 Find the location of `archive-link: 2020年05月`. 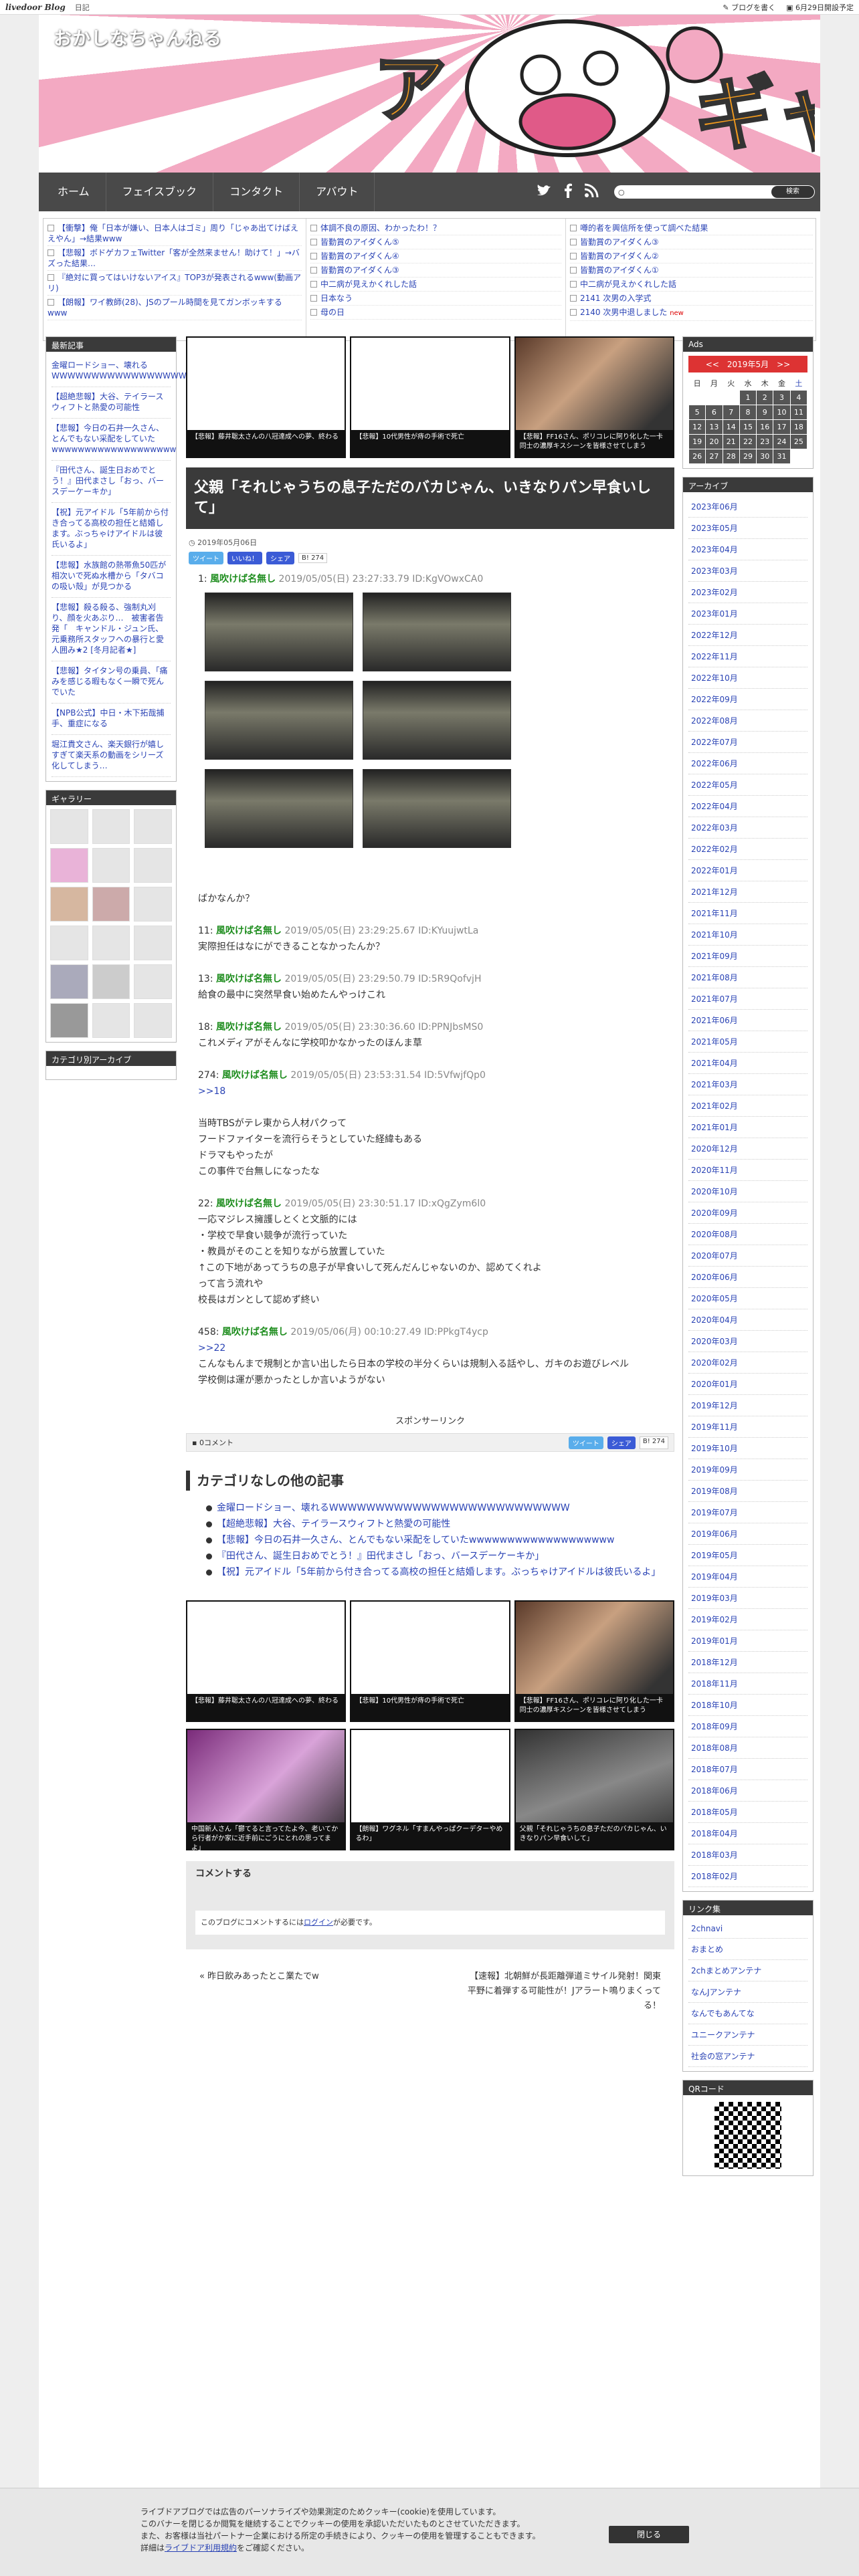

archive-link: 2020年05月 is located at coordinates (747, 1298).